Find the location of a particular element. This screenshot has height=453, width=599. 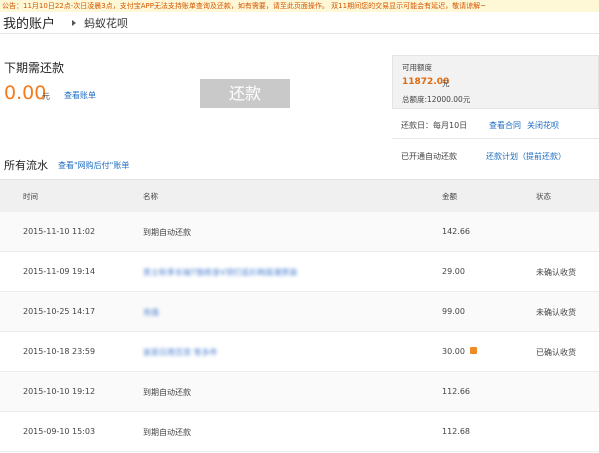

credit-panel: 可用额度 11872.00 元 总额度:12000.00元 is located at coordinates (495, 82).